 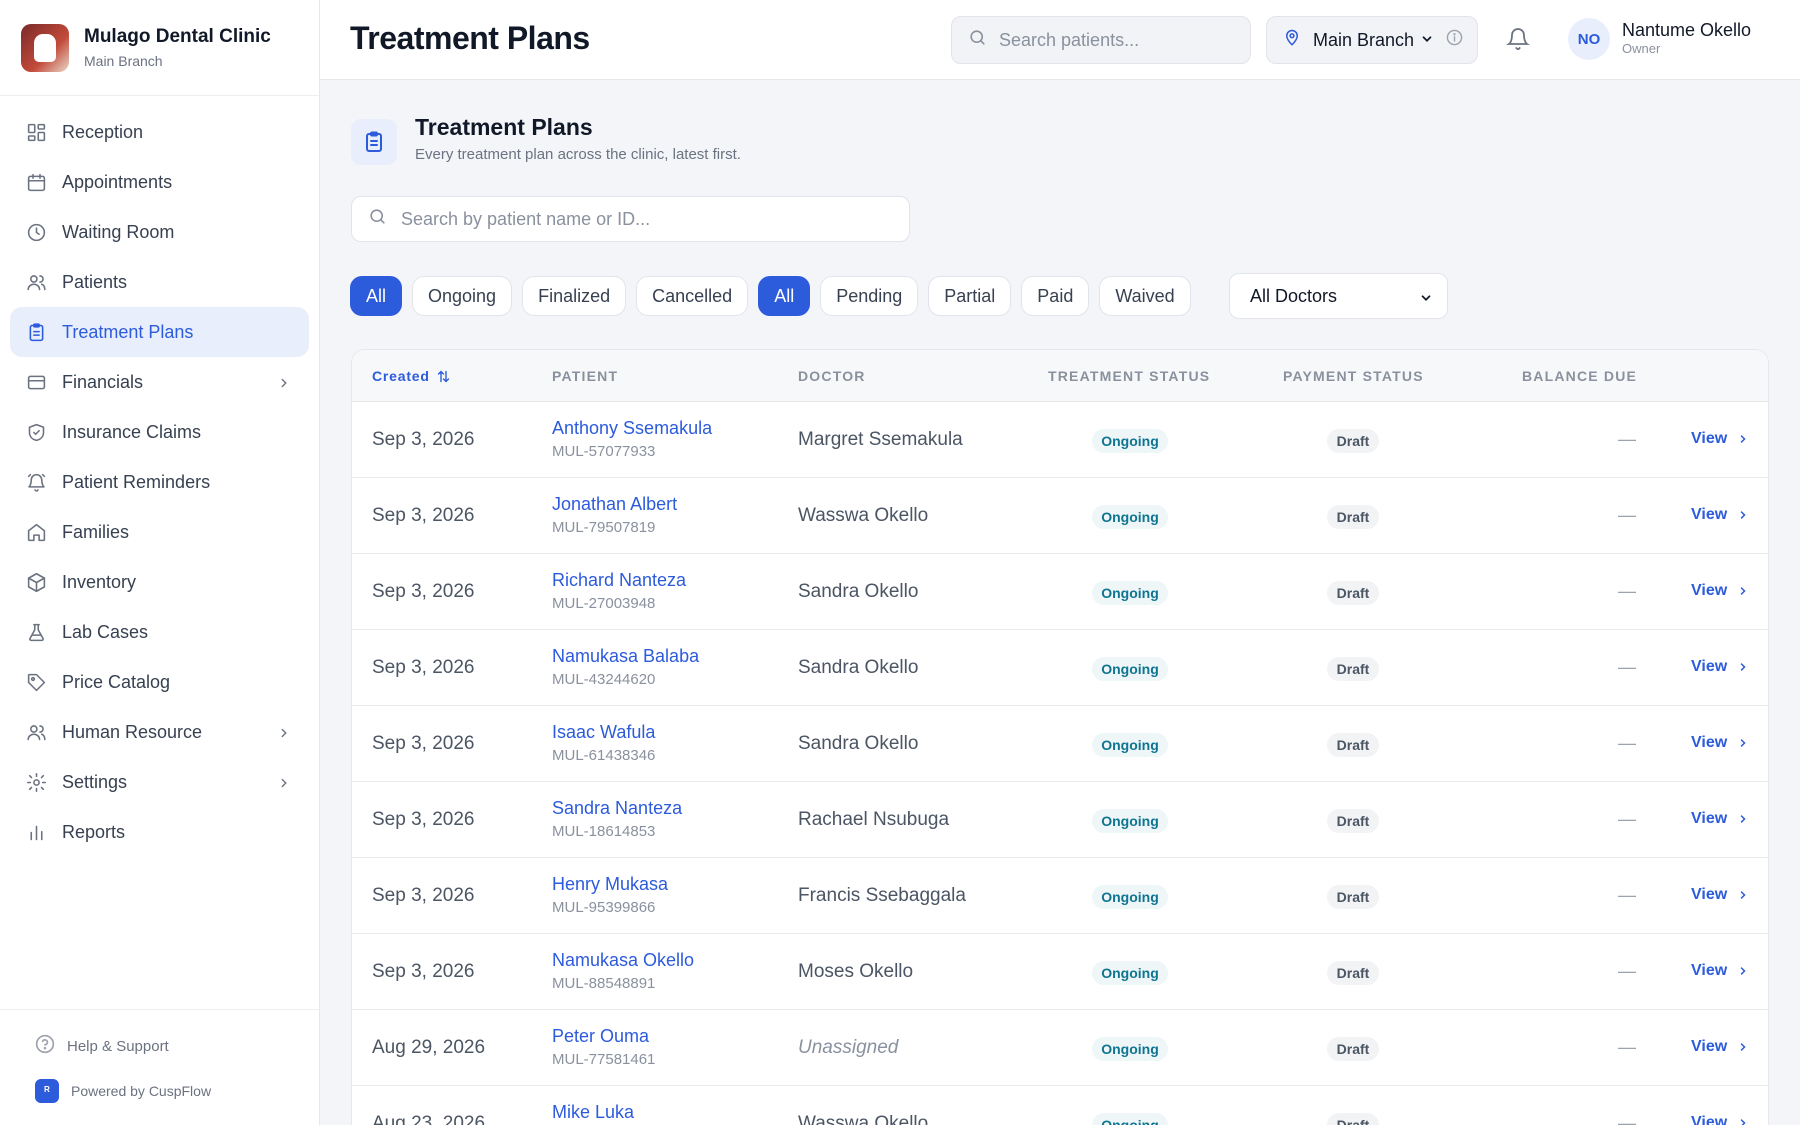 I want to click on treatment-filter-finalized: Finalized, so click(x=574, y=296).